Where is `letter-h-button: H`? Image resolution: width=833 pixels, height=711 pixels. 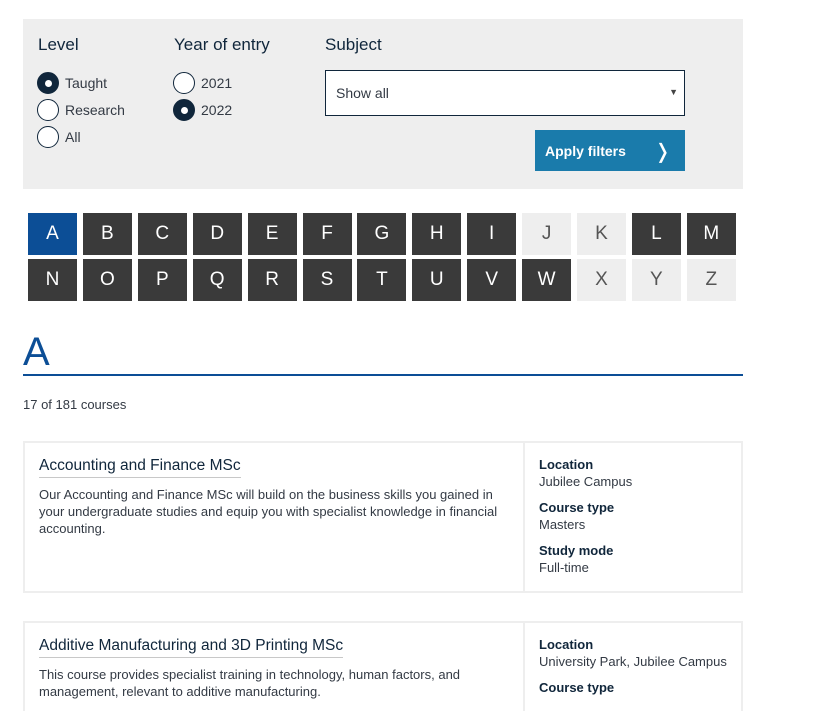 letter-h-button: H is located at coordinates (437, 234).